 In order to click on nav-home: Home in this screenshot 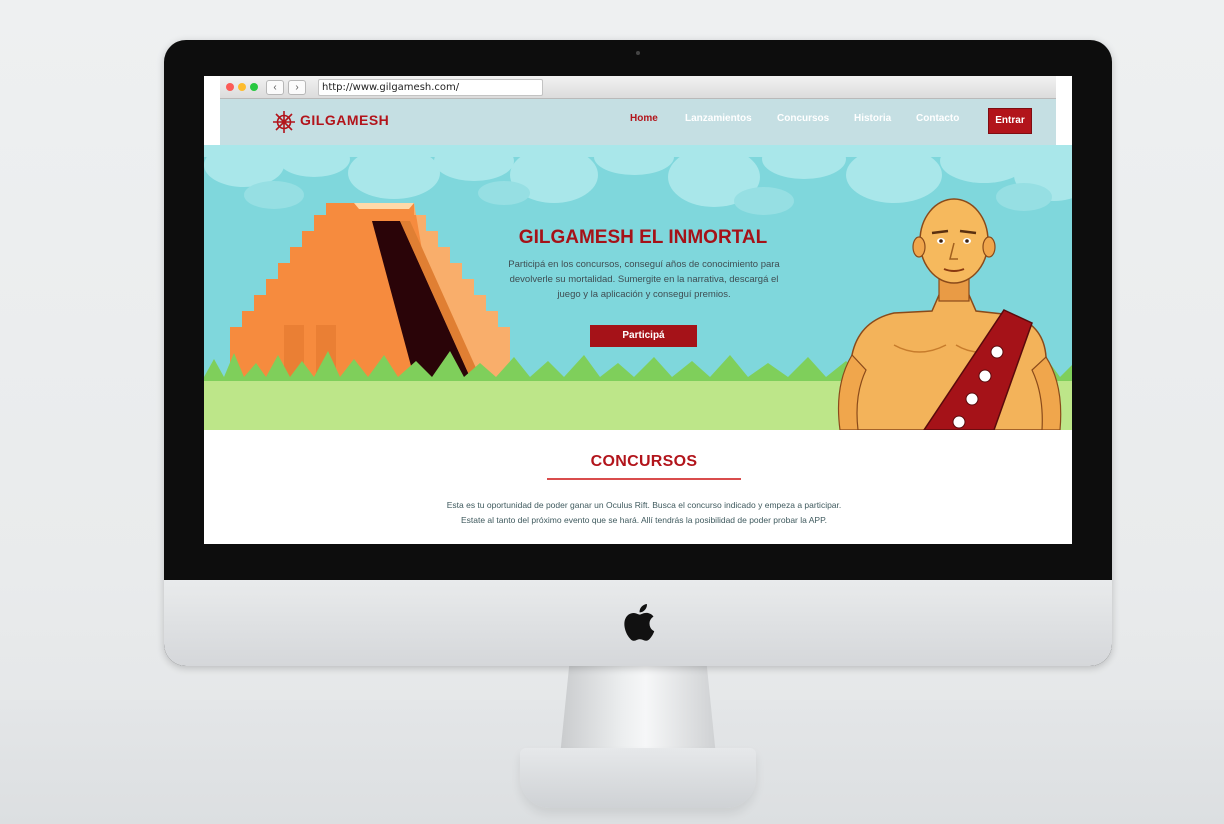, I will do `click(644, 118)`.